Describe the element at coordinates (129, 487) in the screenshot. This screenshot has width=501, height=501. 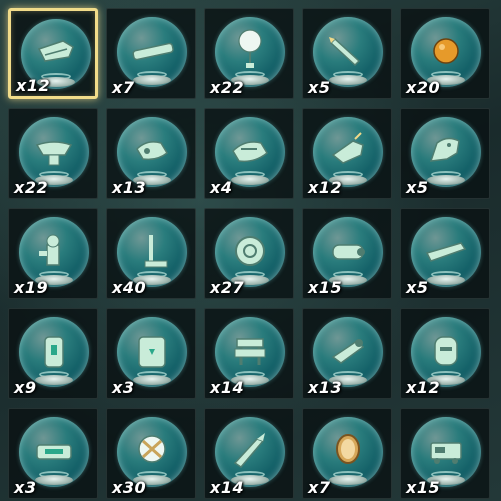
I see `item-count: x30` at that location.